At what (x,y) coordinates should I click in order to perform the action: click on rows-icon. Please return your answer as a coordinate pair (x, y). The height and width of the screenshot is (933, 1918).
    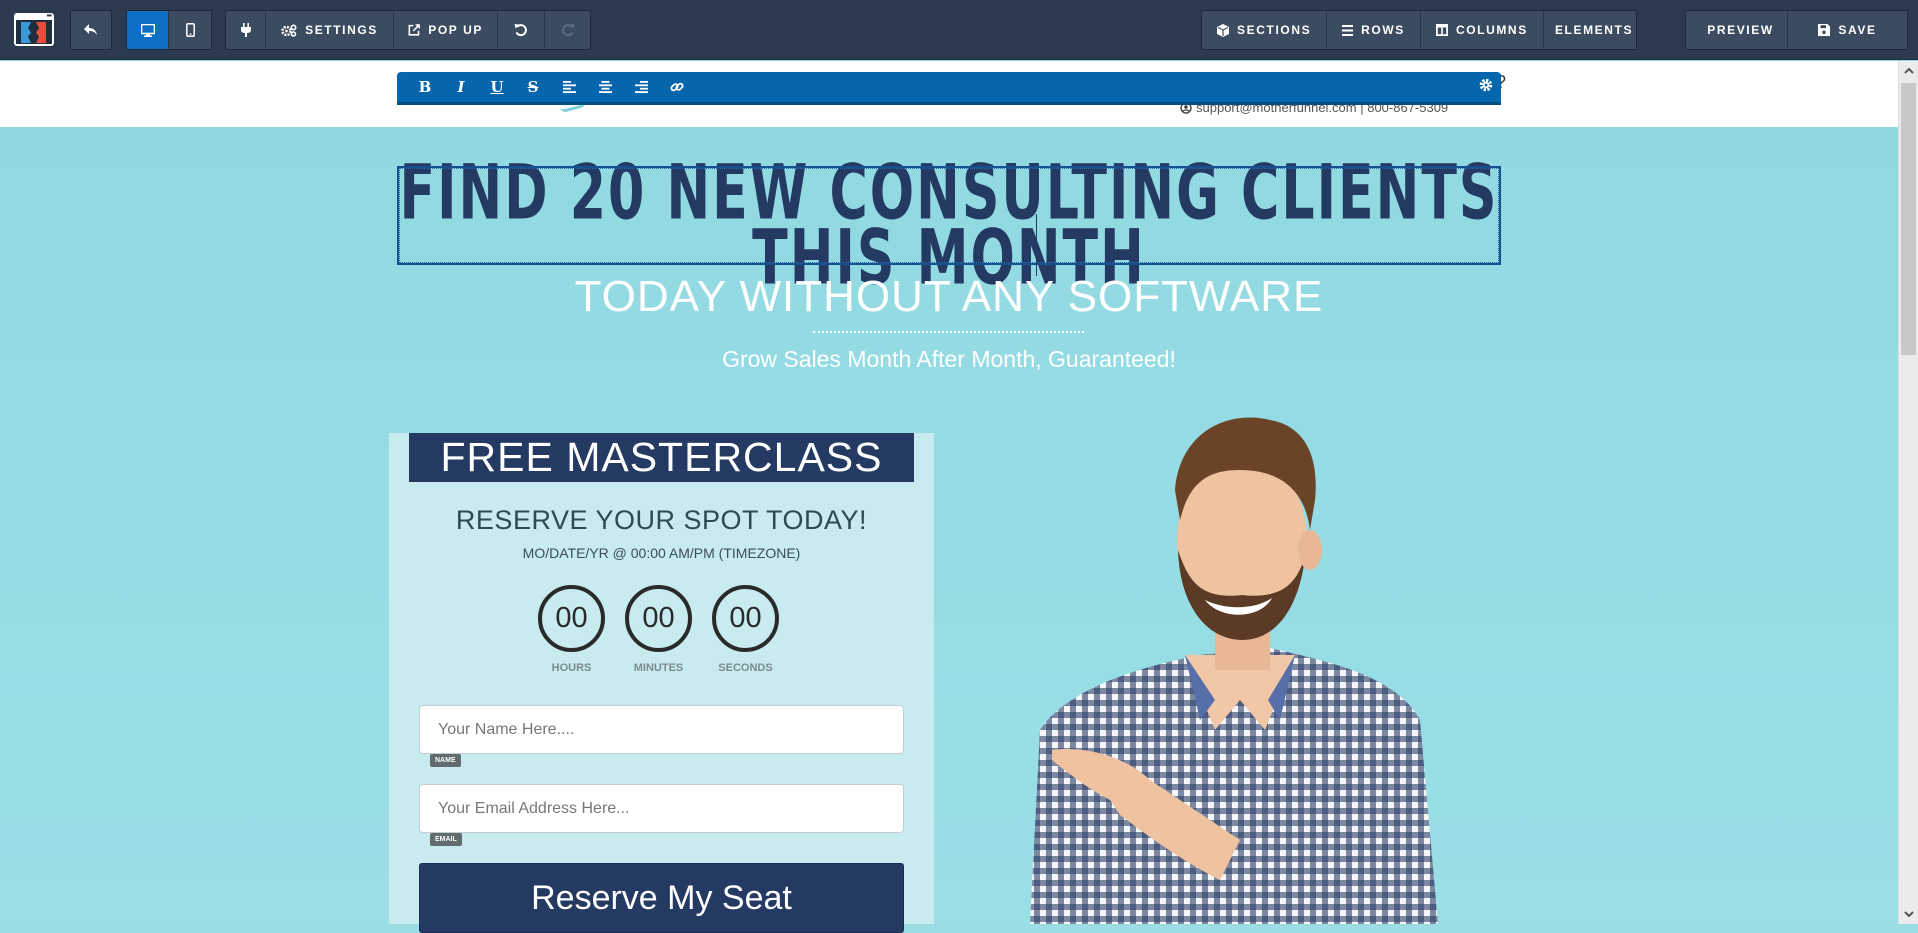
    Looking at the image, I should click on (1348, 30).